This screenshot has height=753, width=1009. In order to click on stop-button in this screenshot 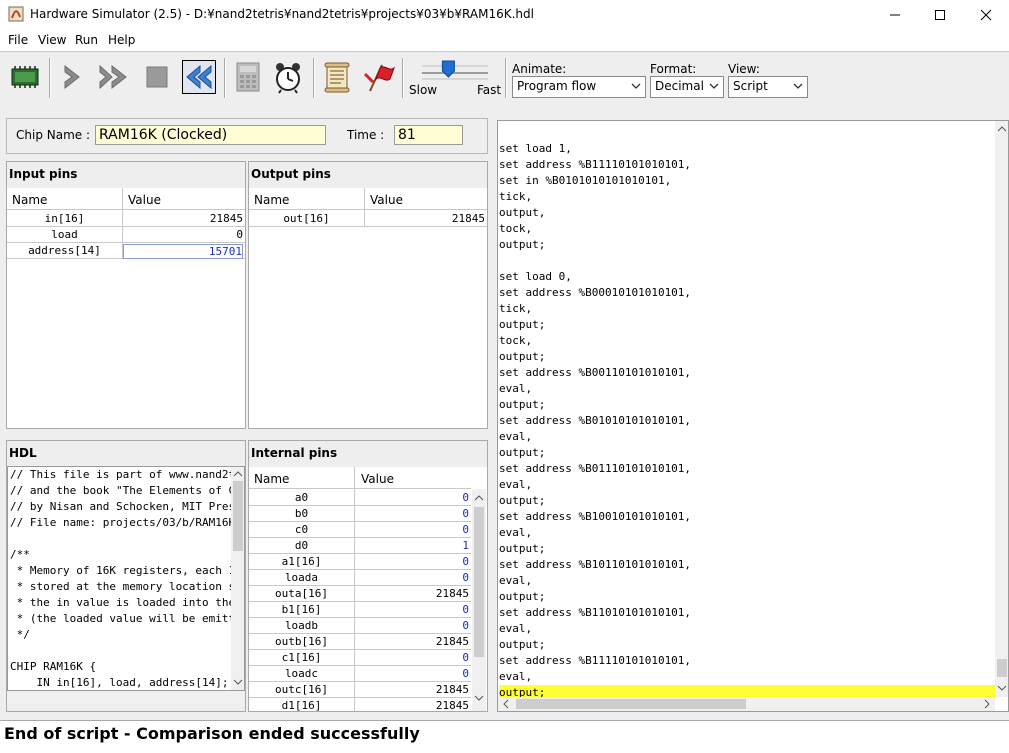, I will do `click(157, 77)`.